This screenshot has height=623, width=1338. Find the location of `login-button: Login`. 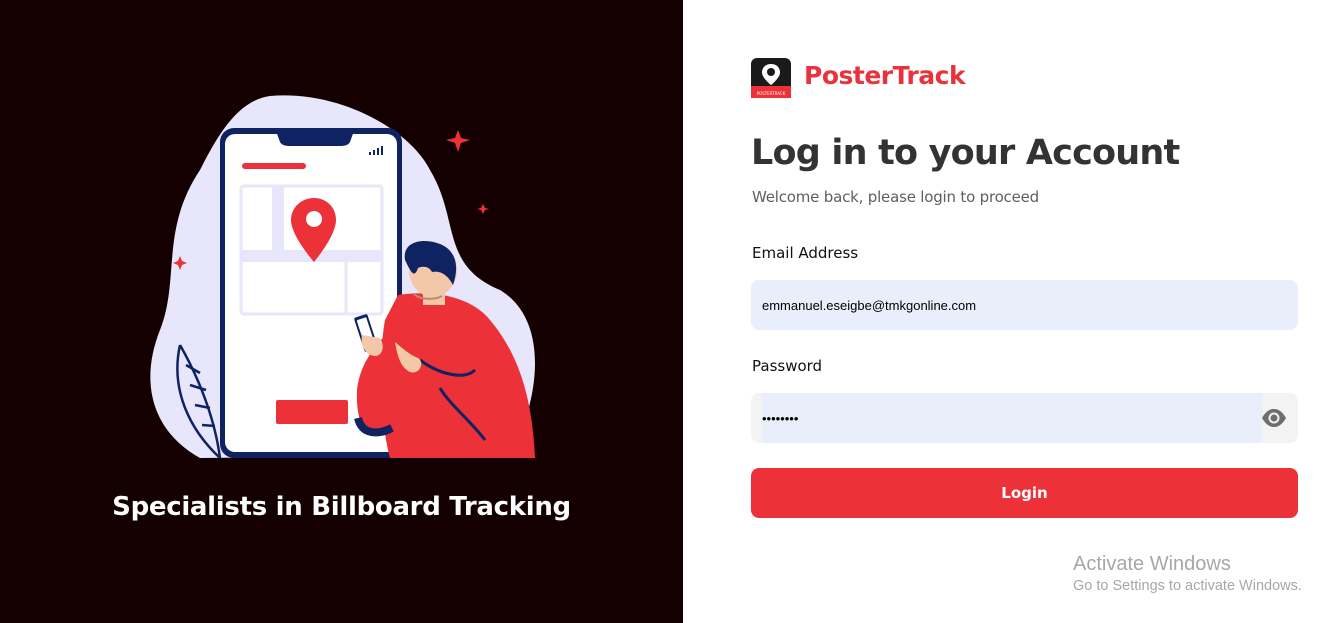

login-button: Login is located at coordinates (1024, 493).